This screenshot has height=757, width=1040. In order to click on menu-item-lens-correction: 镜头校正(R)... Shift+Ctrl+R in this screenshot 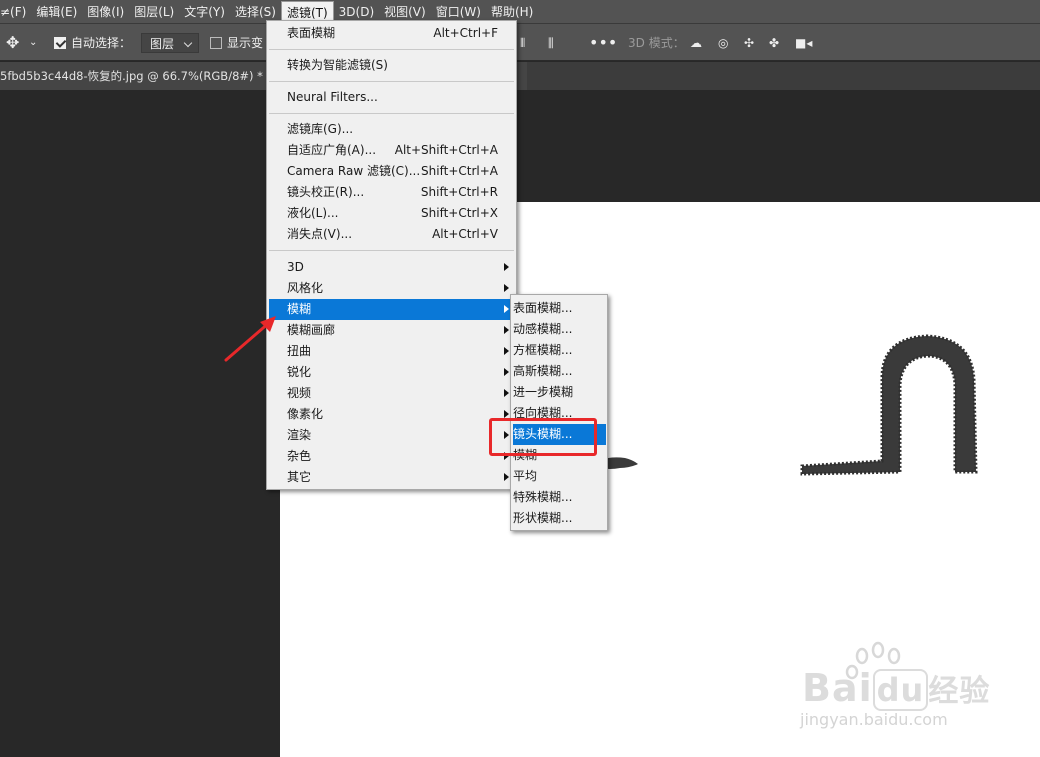, I will do `click(391, 192)`.